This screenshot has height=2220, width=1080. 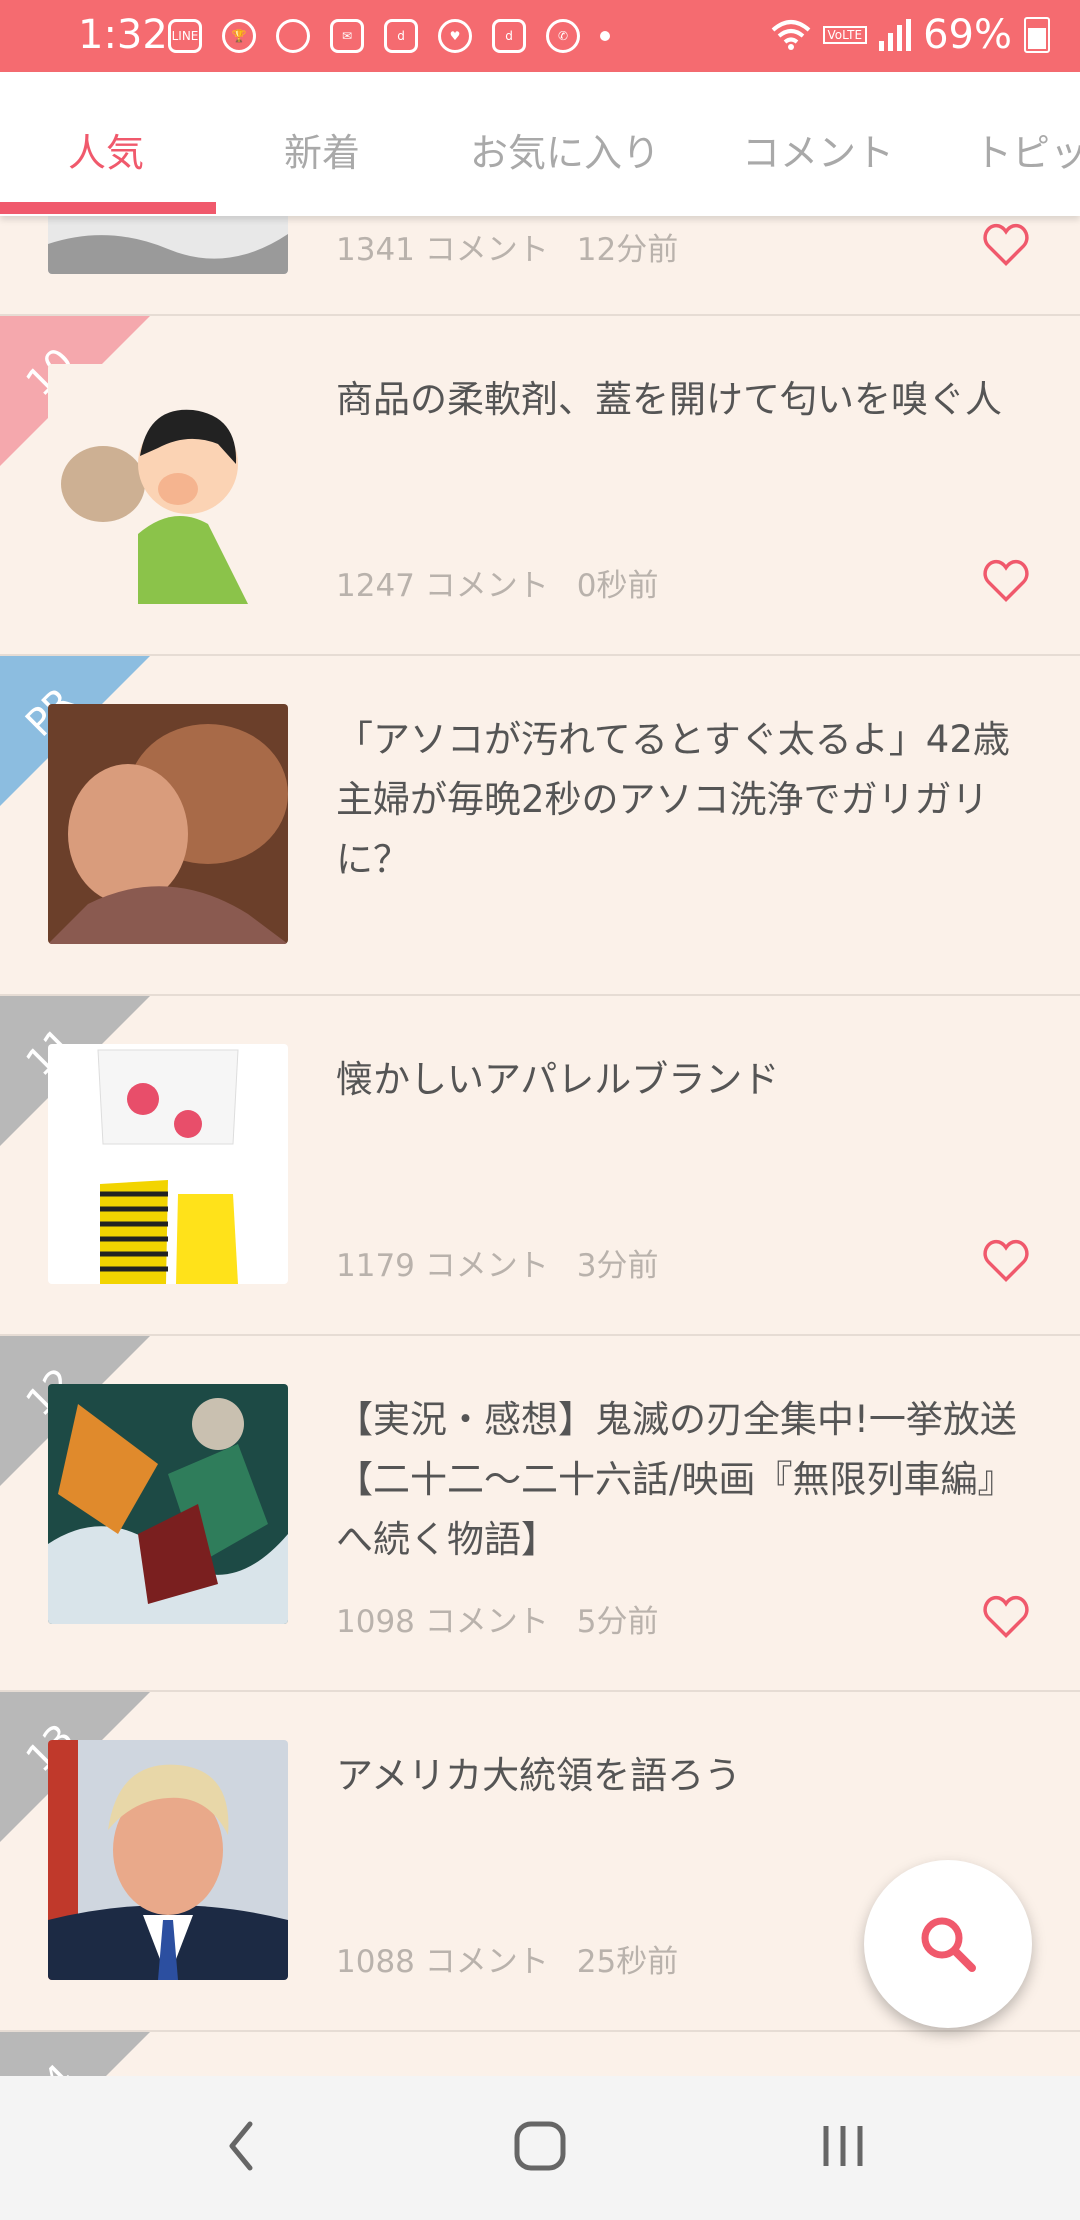 I want to click on topic-meta: 1088 コメント 25秒前, so click(x=521, y=1958).